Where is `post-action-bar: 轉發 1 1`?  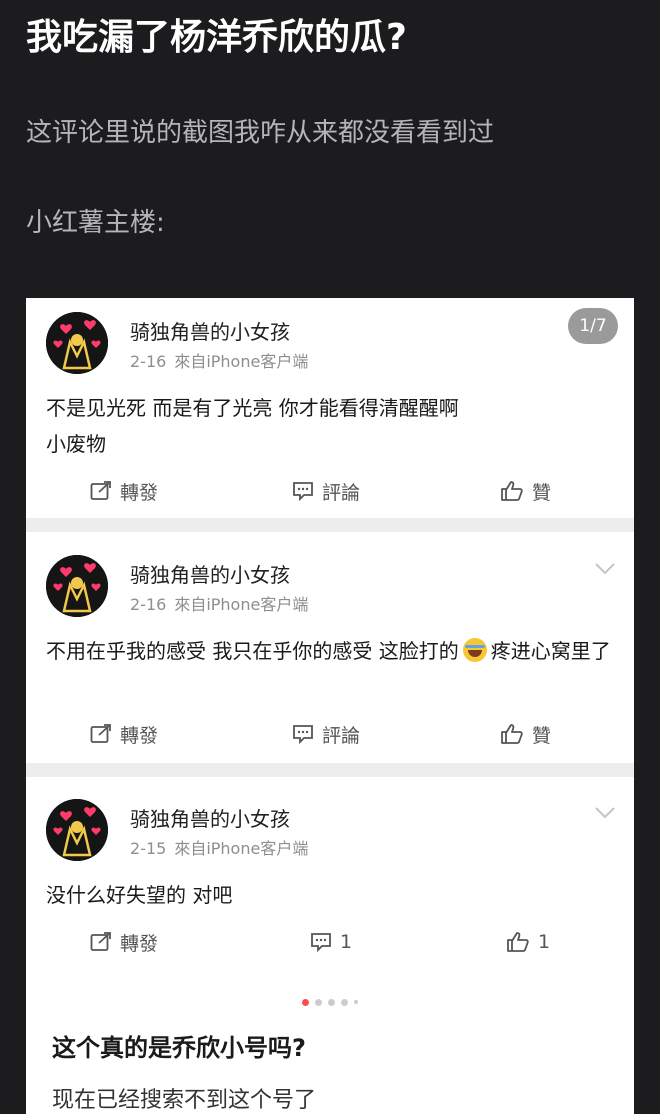
post-action-bar: 轉發 1 1 is located at coordinates (330, 942).